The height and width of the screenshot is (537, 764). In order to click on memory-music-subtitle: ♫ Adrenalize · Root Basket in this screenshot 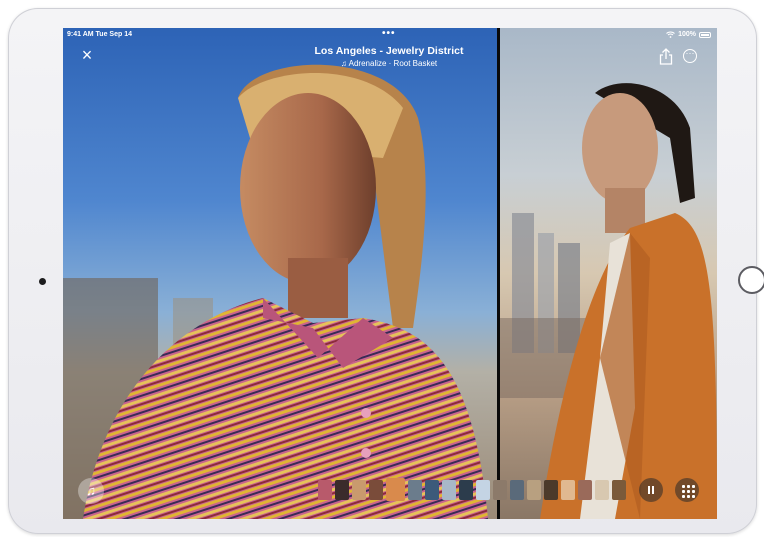, I will do `click(389, 63)`.